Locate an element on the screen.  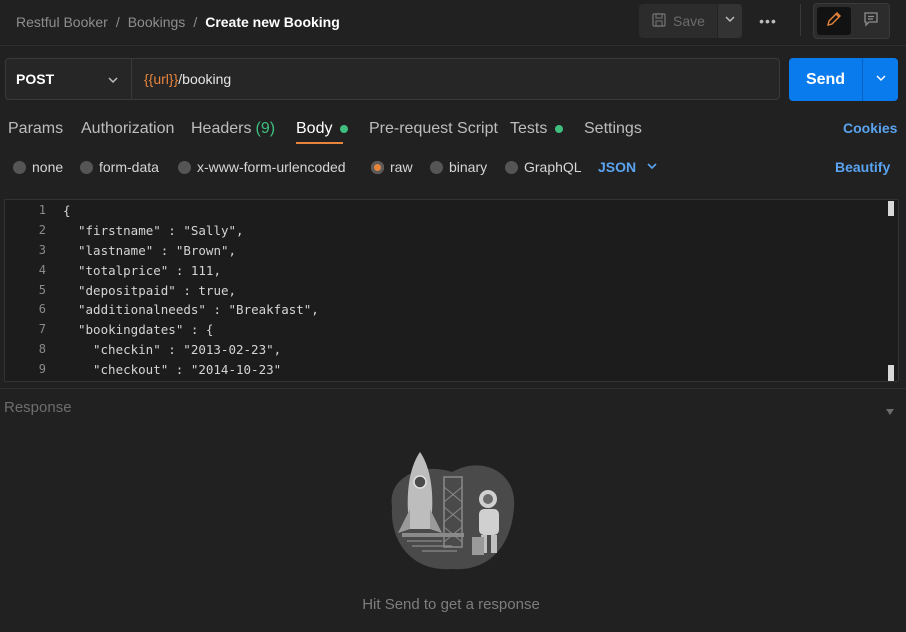
radio-binary: binary is located at coordinates (458, 167).